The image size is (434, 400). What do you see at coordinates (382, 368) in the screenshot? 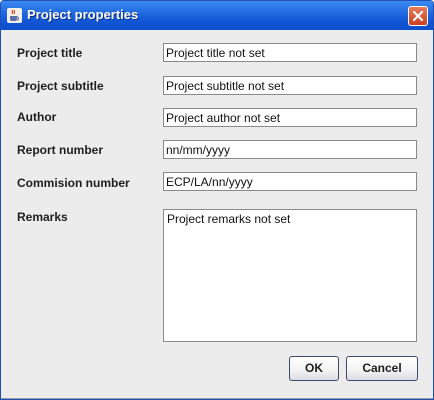
I see `cancel-button: Cancel` at bounding box center [382, 368].